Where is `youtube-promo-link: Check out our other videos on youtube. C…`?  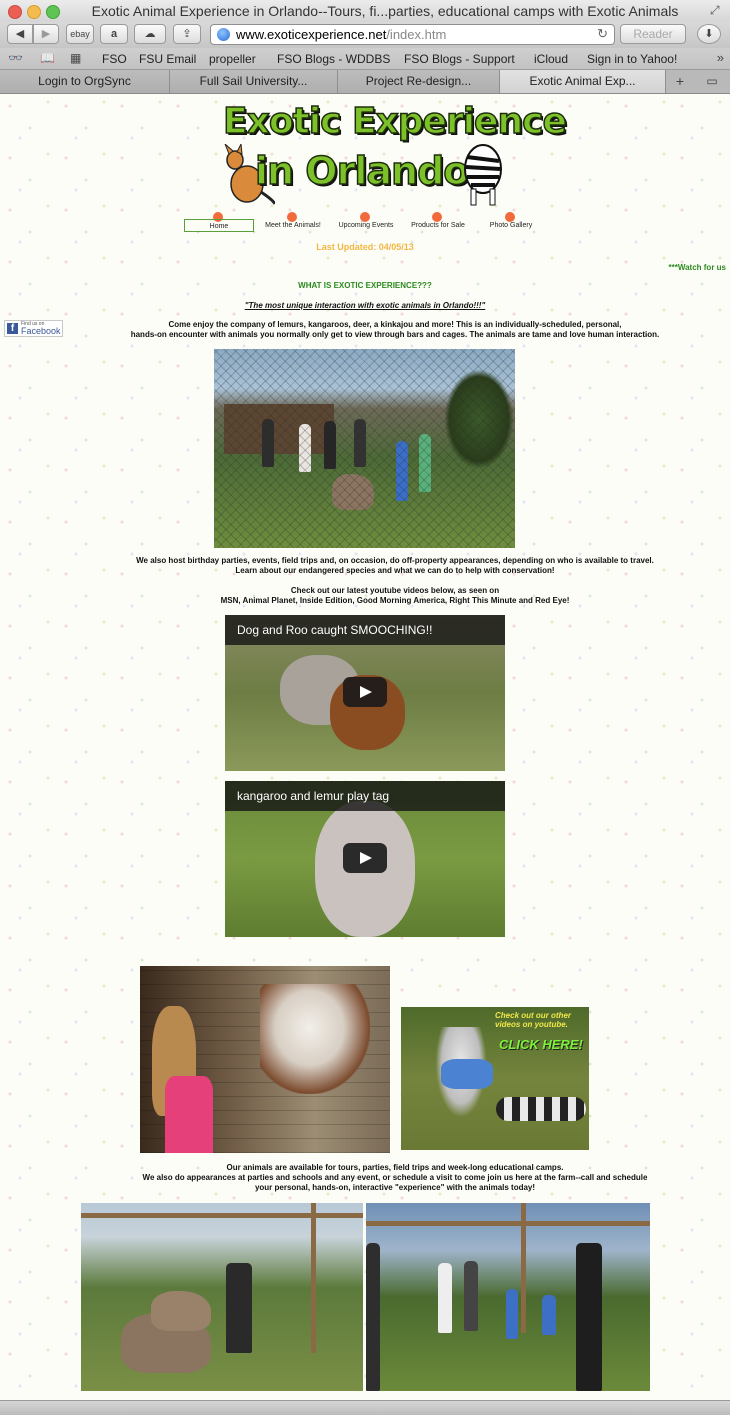
youtube-promo-link: Check out our other videos on youtube. C… is located at coordinates (495, 1078).